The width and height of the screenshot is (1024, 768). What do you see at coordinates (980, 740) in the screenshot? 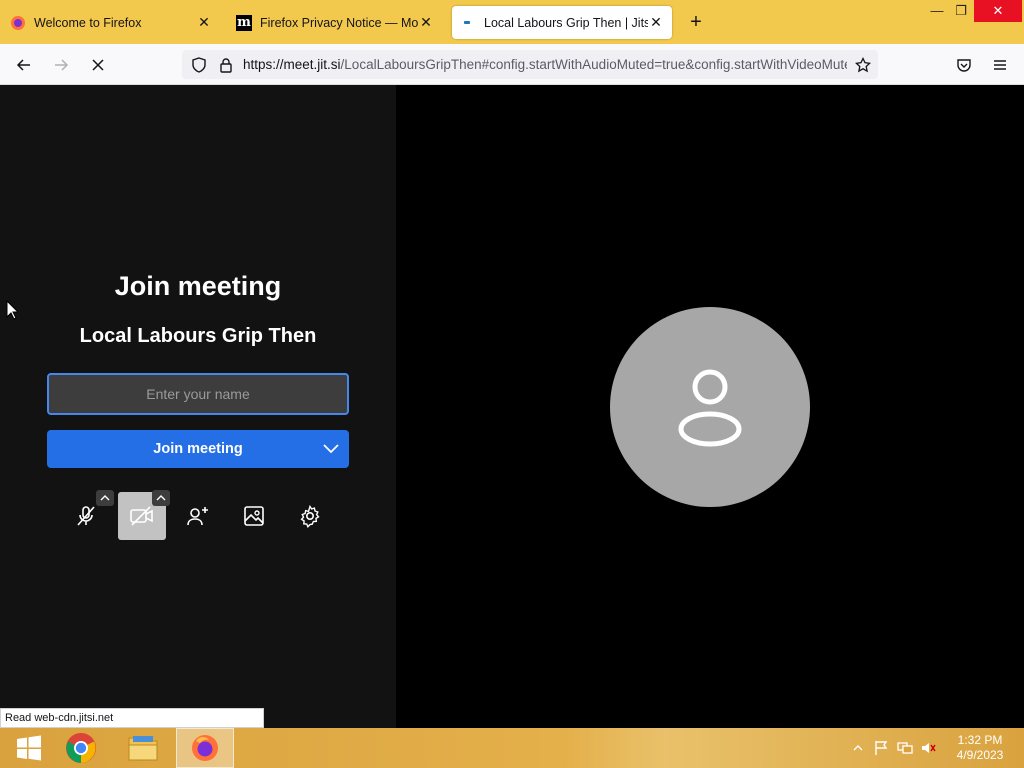
I see `clock-time: 1:32 PM` at bounding box center [980, 740].